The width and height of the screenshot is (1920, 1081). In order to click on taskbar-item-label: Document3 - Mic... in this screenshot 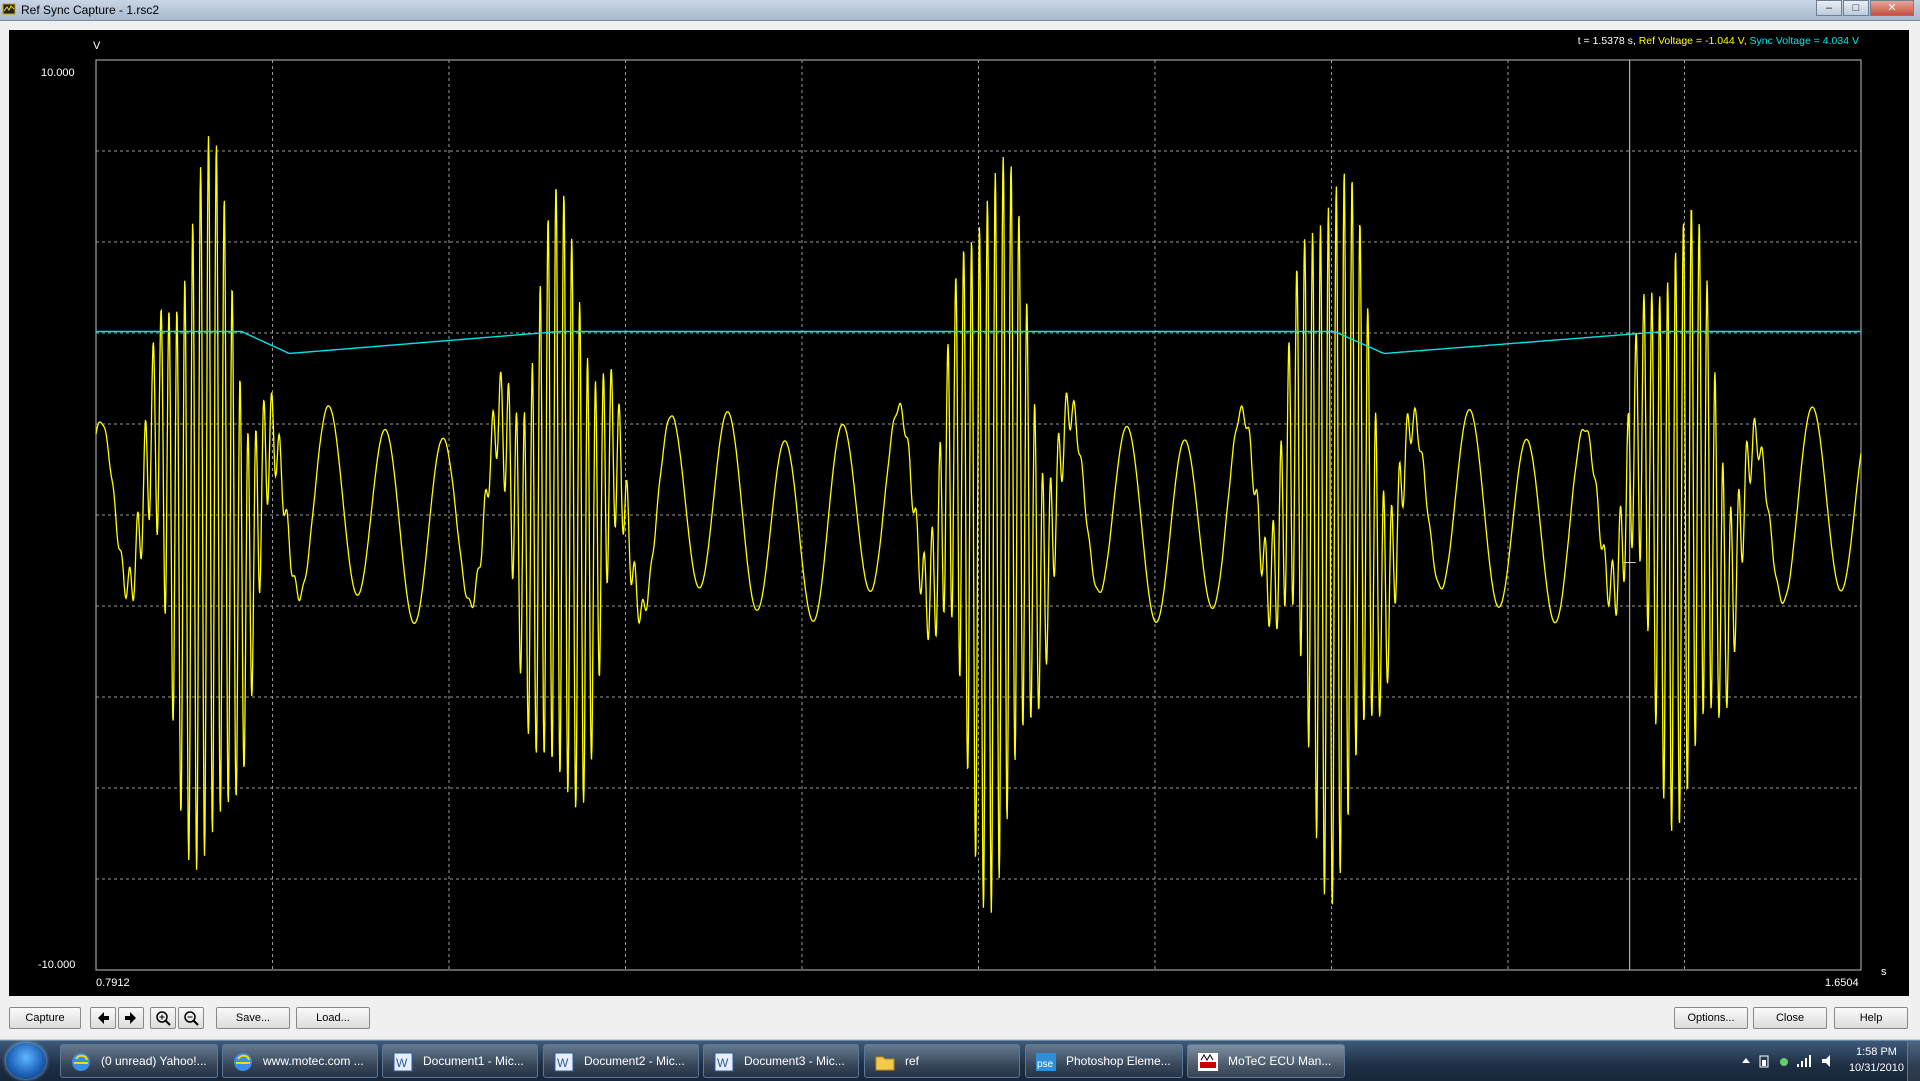, I will do `click(794, 1061)`.